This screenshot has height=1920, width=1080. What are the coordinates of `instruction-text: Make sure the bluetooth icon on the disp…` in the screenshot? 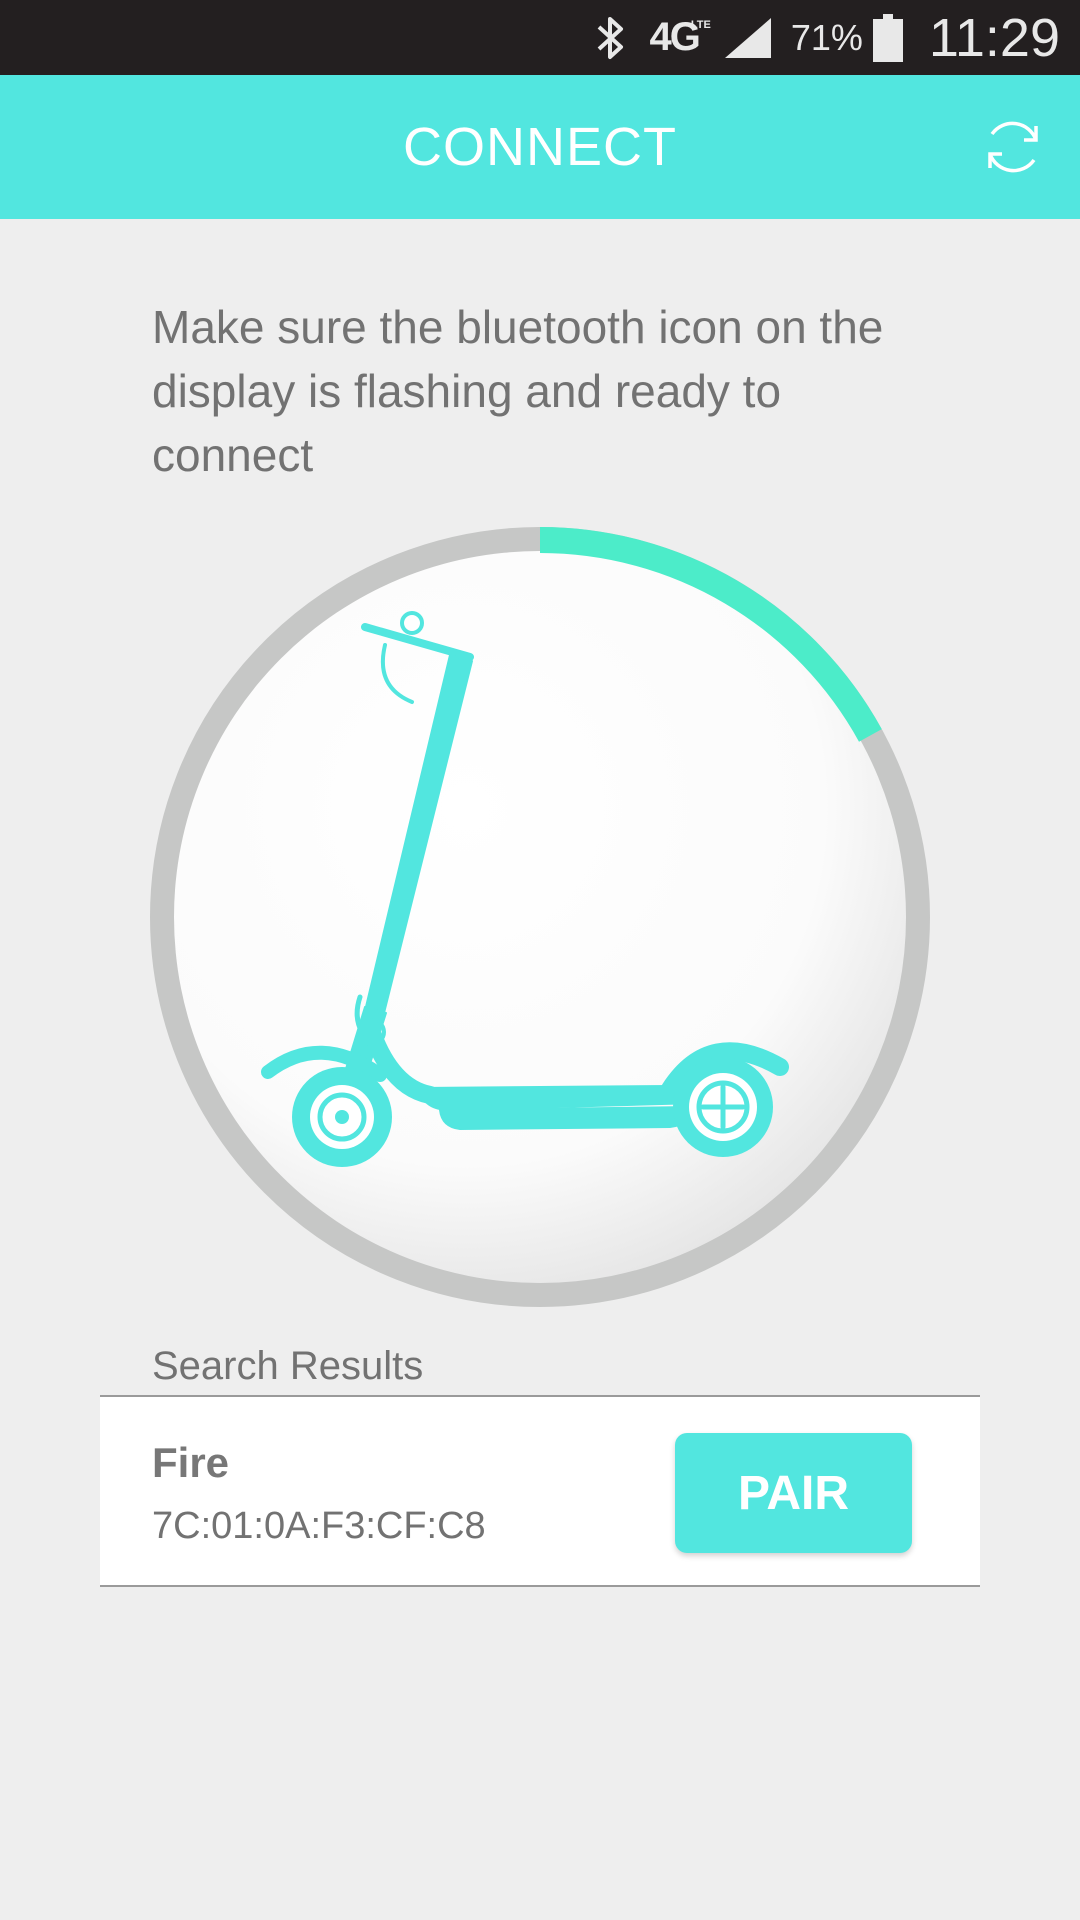 It's located at (518, 391).